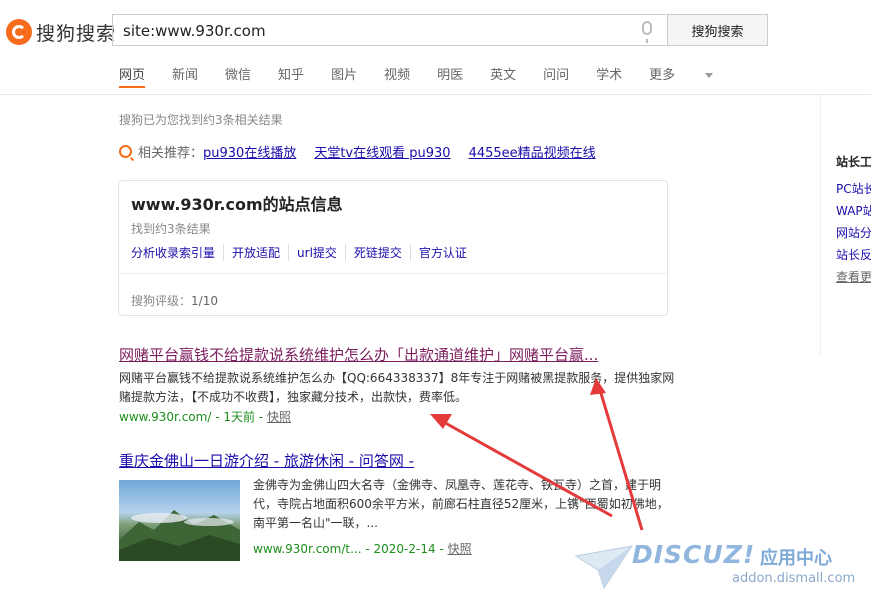  What do you see at coordinates (794, 578) in the screenshot?
I see `watermark-url: addon.dismall.com` at bounding box center [794, 578].